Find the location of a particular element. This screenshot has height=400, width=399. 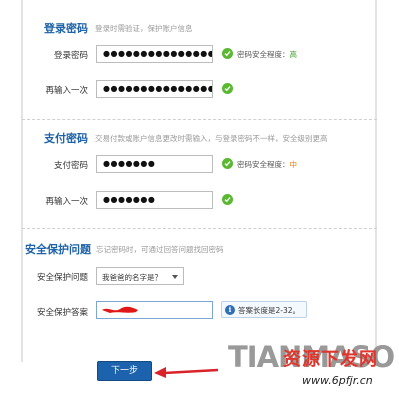

security-answer-input is located at coordinates (154, 310).